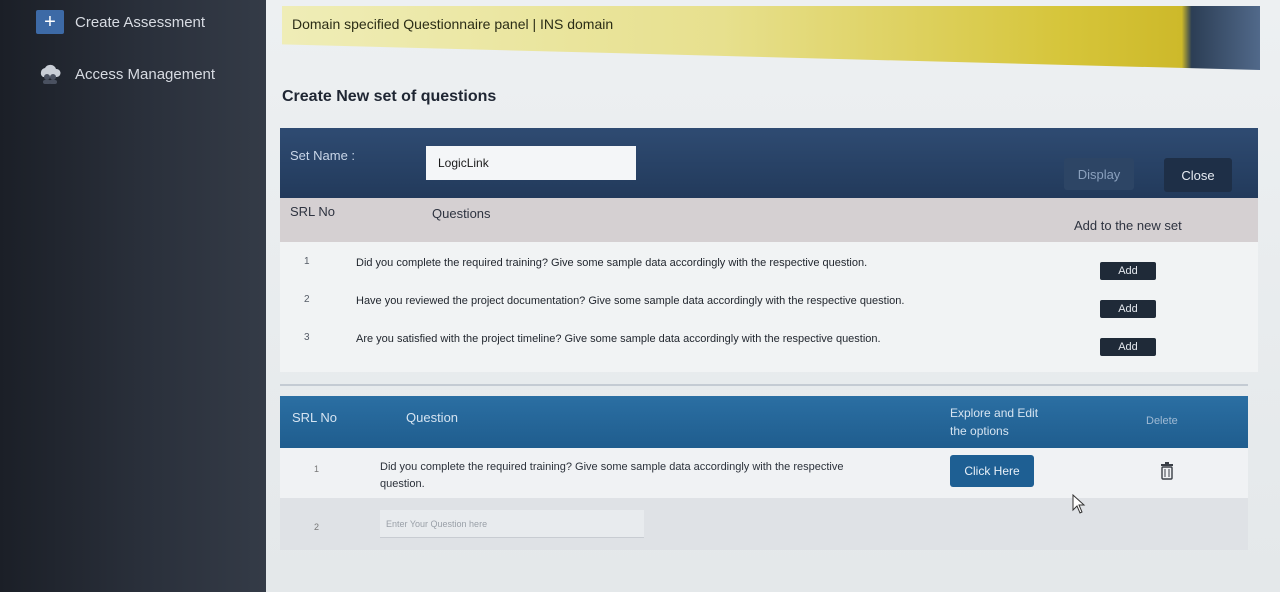  Describe the element at coordinates (994, 413) in the screenshot. I see `header-explore-line1: Explore and Edit` at that location.